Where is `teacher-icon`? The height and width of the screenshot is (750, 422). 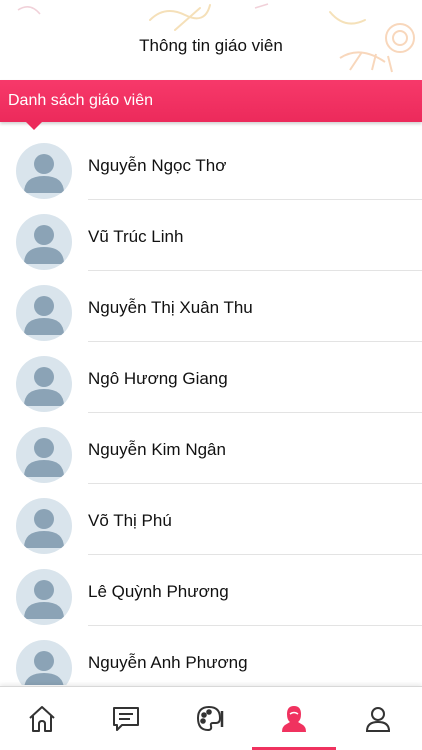
teacher-icon is located at coordinates (294, 719).